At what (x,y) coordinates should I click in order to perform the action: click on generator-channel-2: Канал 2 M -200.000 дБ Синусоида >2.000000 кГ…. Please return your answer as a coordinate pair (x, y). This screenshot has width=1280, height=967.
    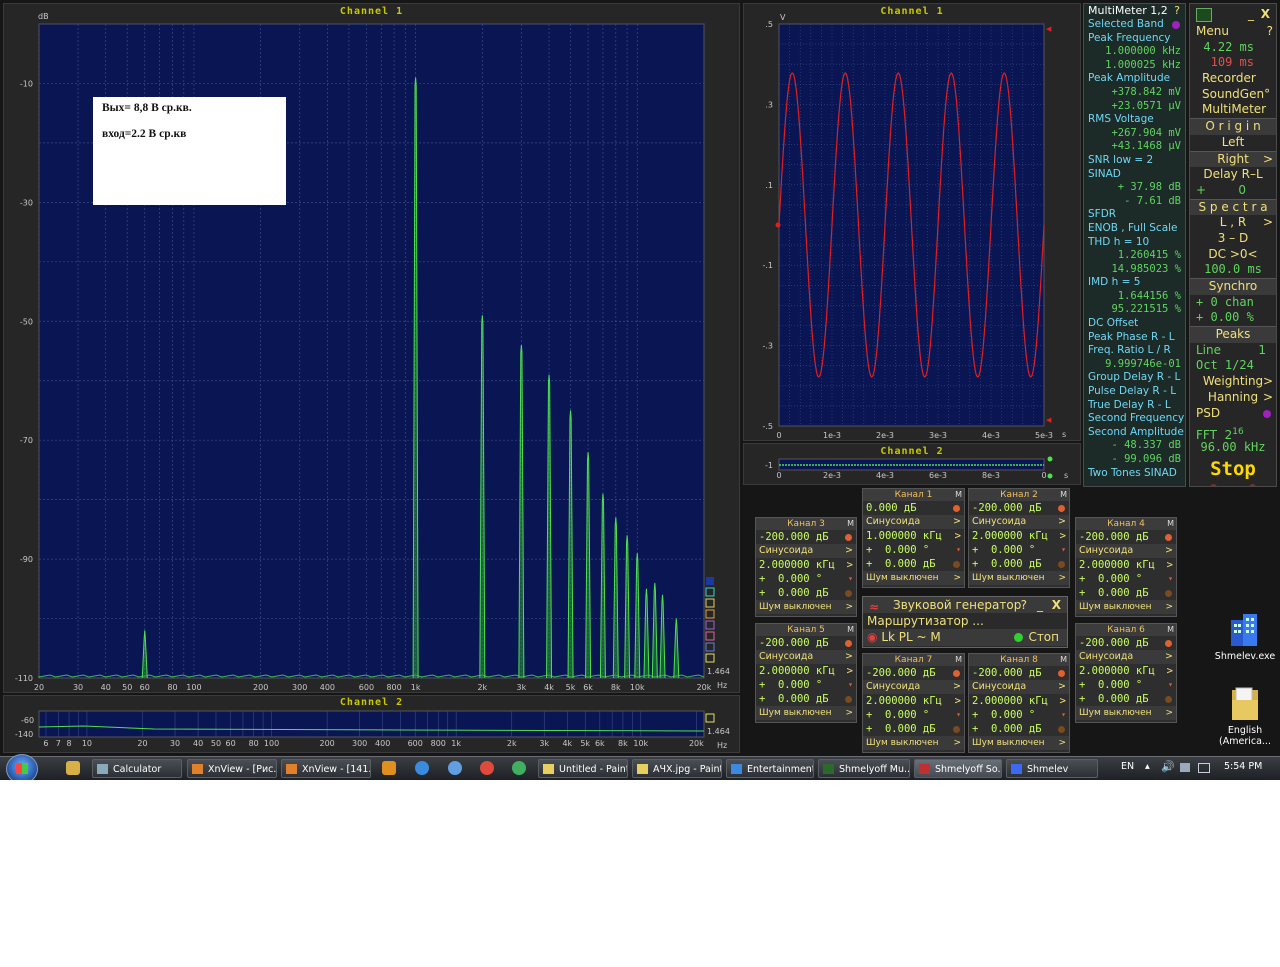
    Looking at the image, I should click on (1019, 538).